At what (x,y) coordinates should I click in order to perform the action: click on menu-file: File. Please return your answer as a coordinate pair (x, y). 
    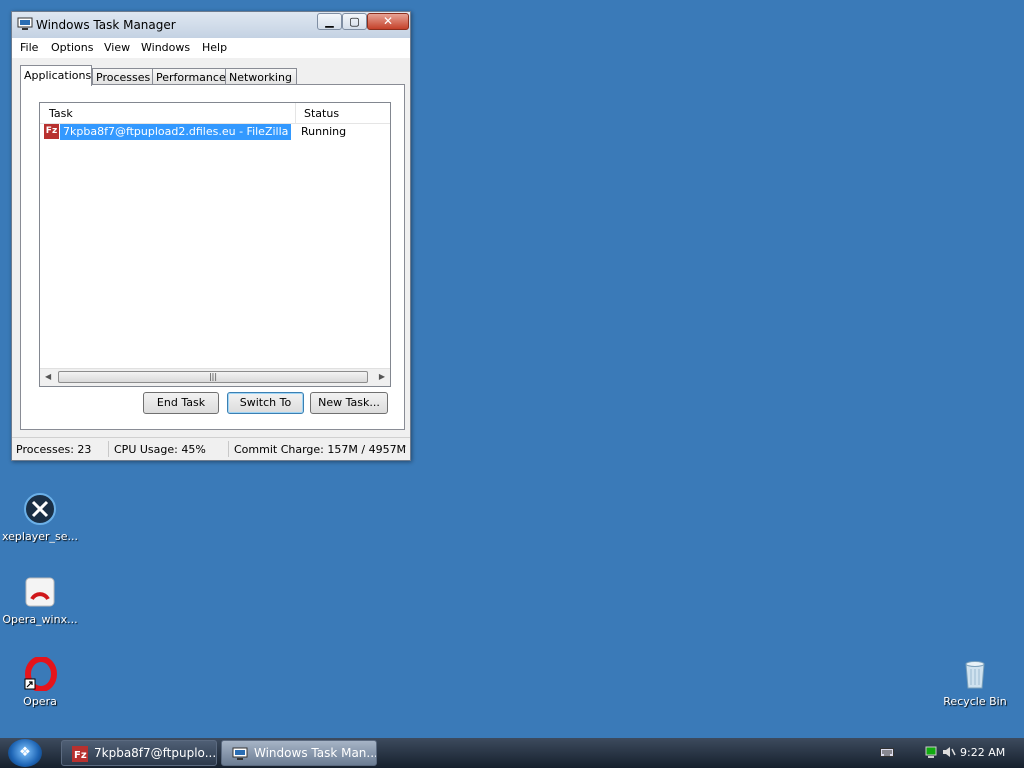
    Looking at the image, I should click on (29, 47).